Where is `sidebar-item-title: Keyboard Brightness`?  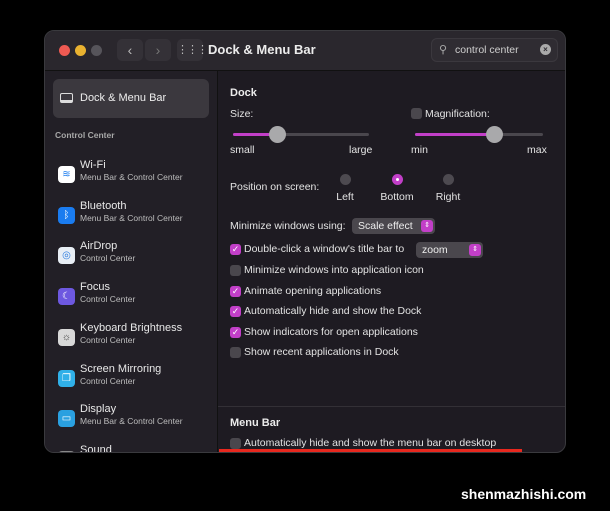
sidebar-item-title: Keyboard Brightness is located at coordinates (131, 327).